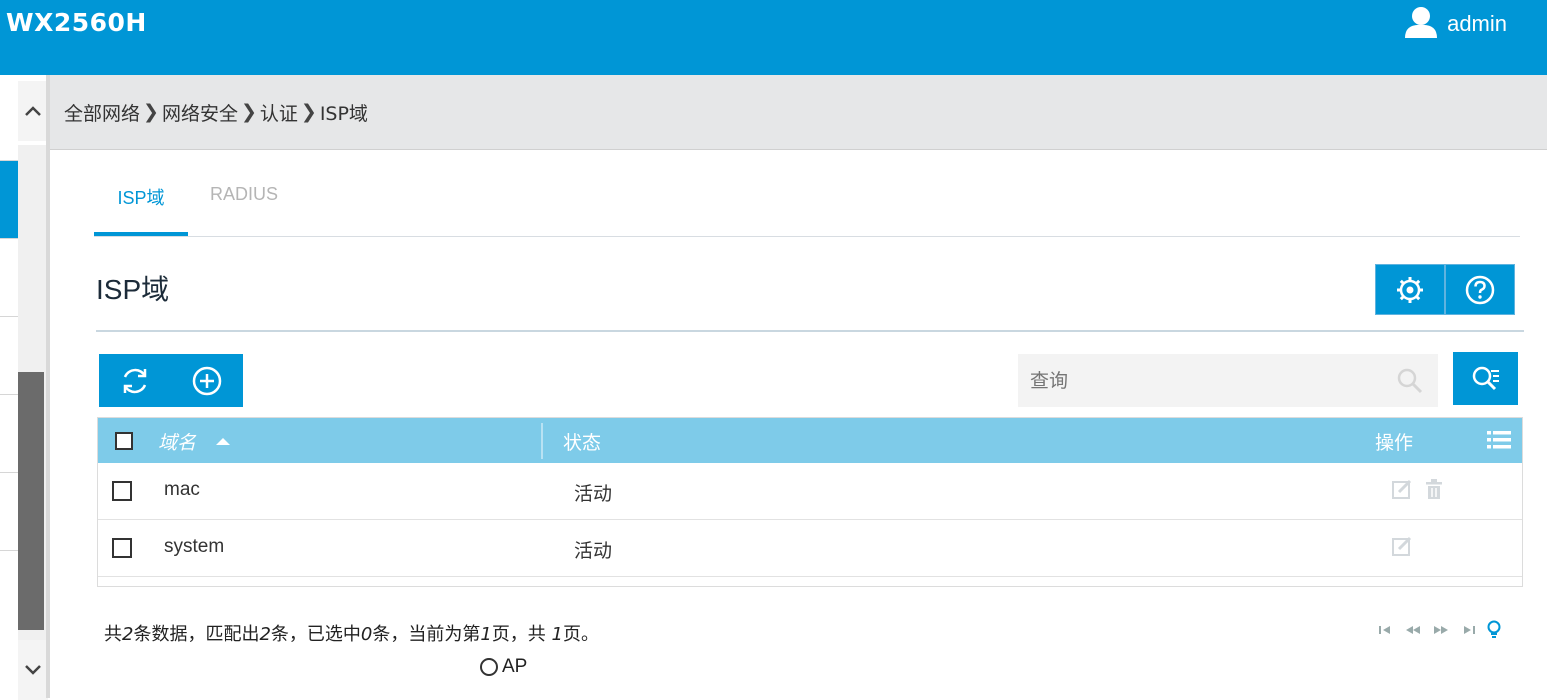 The height and width of the screenshot is (700, 1547). What do you see at coordinates (177, 441) in the screenshot?
I see `column-header-domain-name: 域名` at bounding box center [177, 441].